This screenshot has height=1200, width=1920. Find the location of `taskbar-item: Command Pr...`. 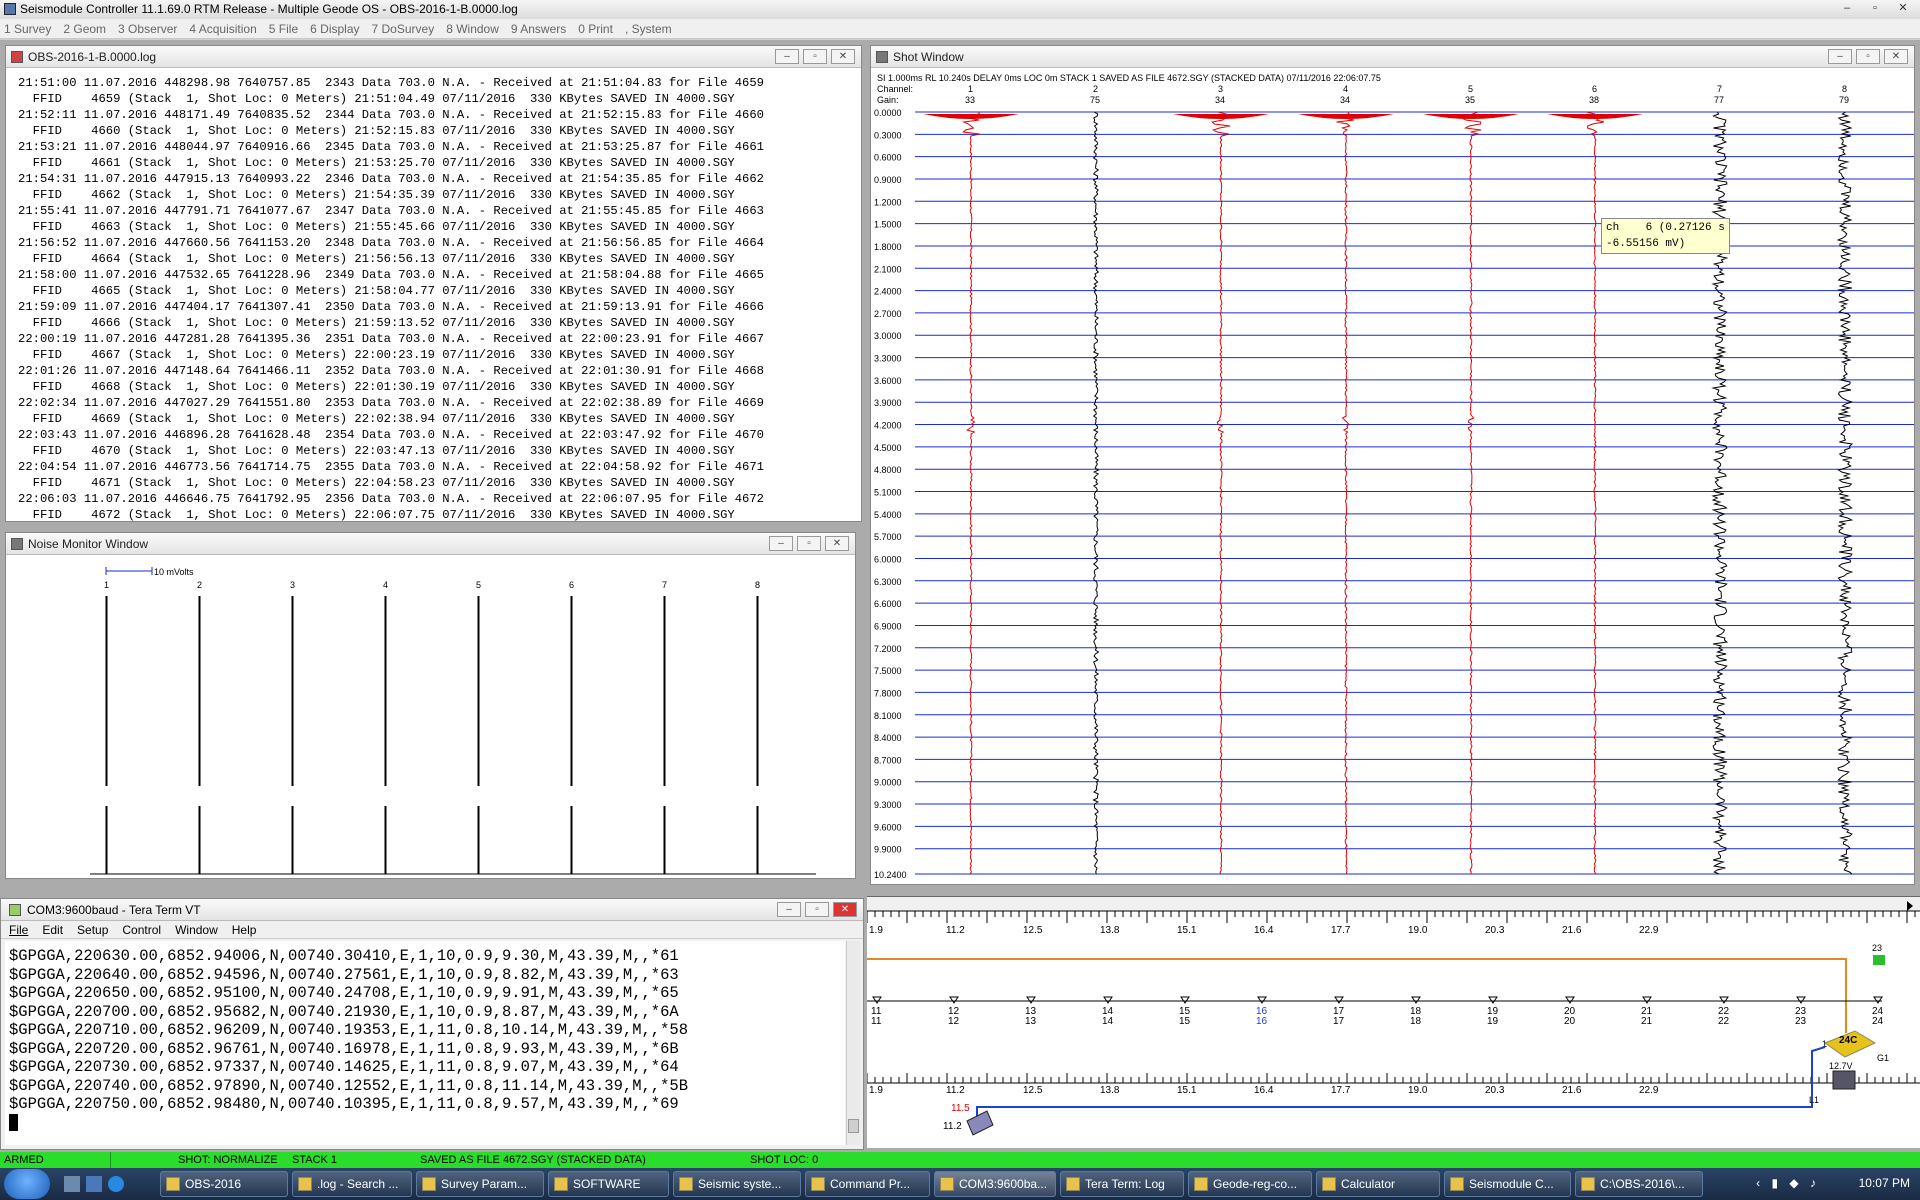

taskbar-item: Command Pr... is located at coordinates (867, 1184).